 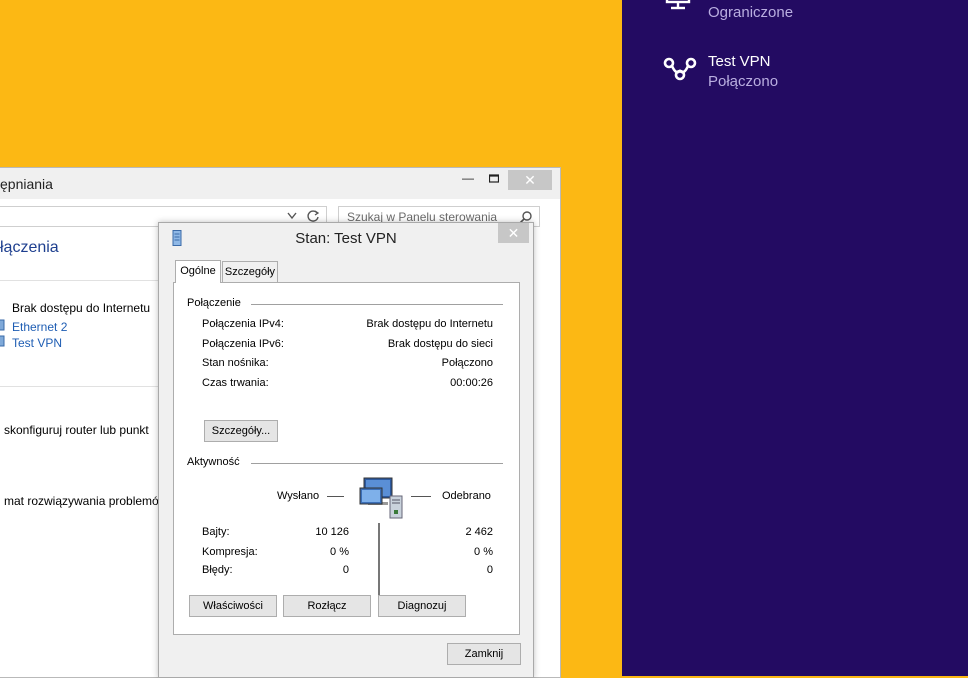 What do you see at coordinates (243, 324) in the screenshot?
I see `ipv4-label: Połączenia IPv4:` at bounding box center [243, 324].